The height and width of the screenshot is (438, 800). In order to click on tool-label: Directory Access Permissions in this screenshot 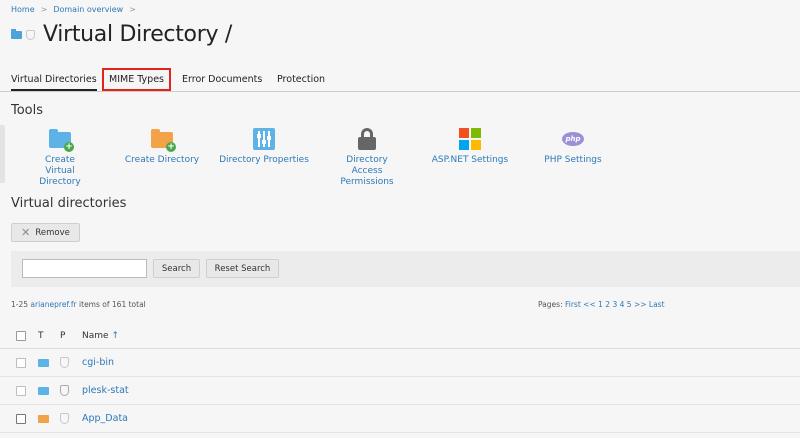, I will do `click(367, 171)`.